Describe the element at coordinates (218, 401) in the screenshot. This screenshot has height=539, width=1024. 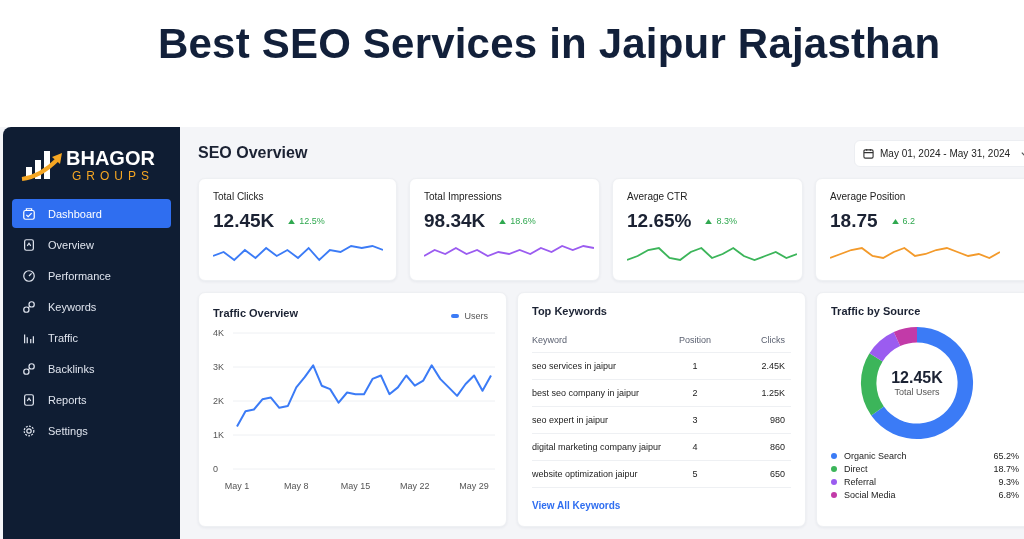
I see `axis-label: 2K` at that location.